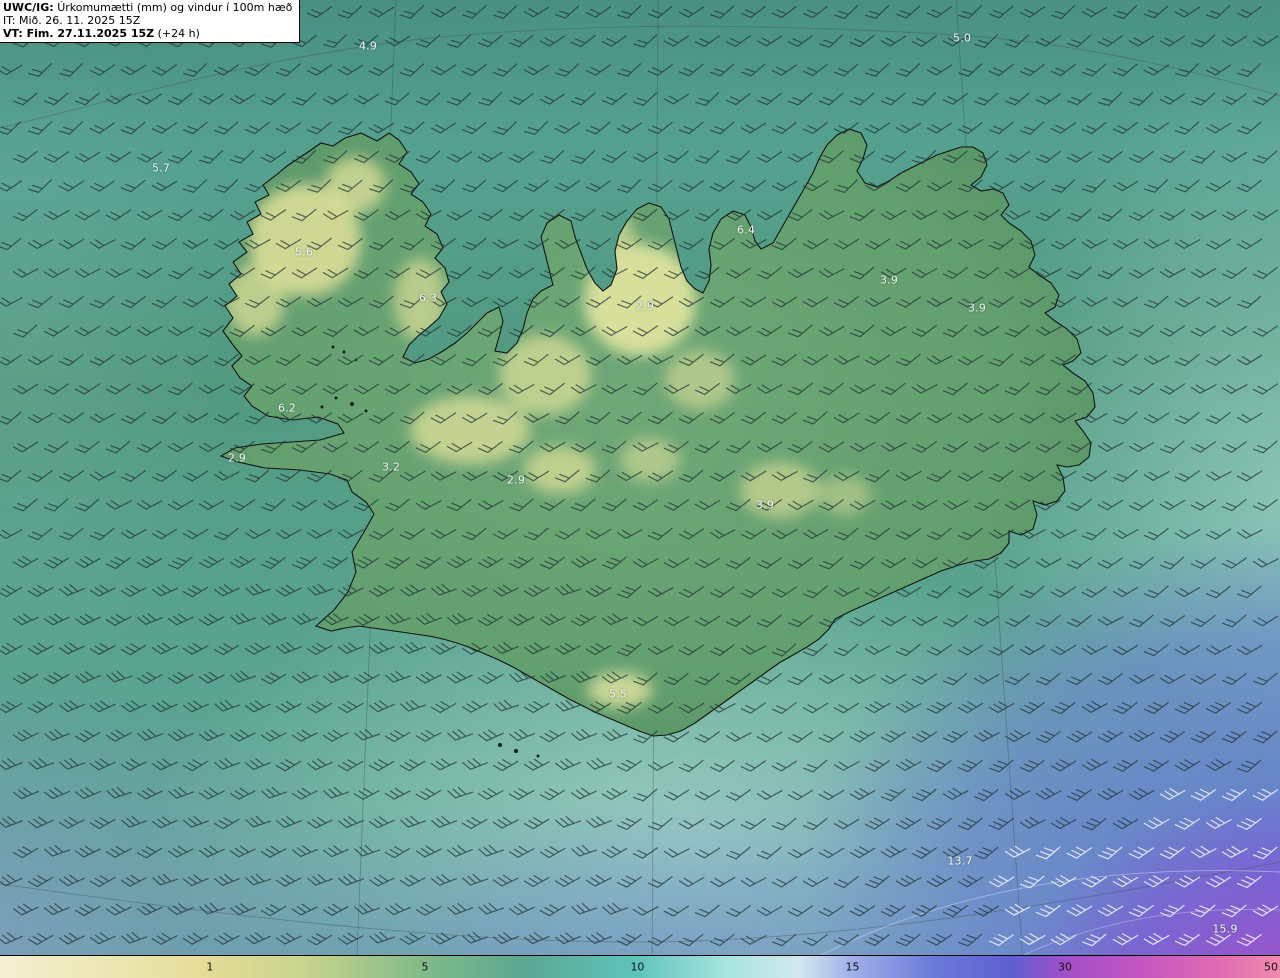 The height and width of the screenshot is (978, 1280). What do you see at coordinates (72, 20) in the screenshot?
I see `init-time: IT: Mið. 26. 11. 2025 15Z` at bounding box center [72, 20].